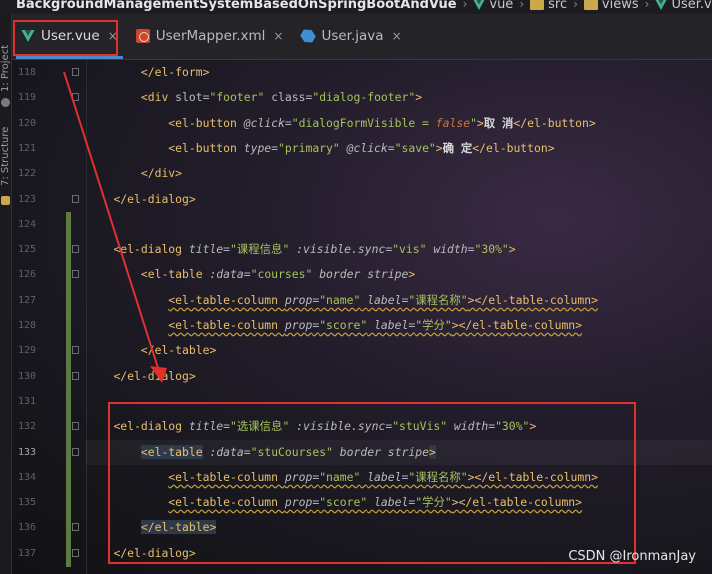 The image size is (712, 574). What do you see at coordinates (26, 502) in the screenshot?
I see `line-number: 135` at bounding box center [26, 502].